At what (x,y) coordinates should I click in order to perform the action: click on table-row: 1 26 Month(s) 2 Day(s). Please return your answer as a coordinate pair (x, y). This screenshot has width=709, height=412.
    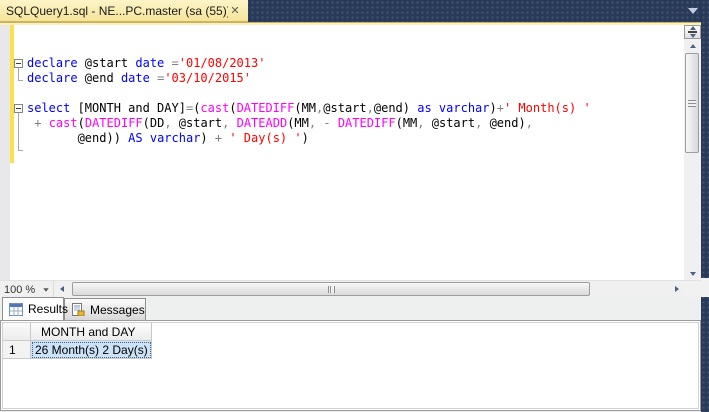
    Looking at the image, I should click on (350, 350).